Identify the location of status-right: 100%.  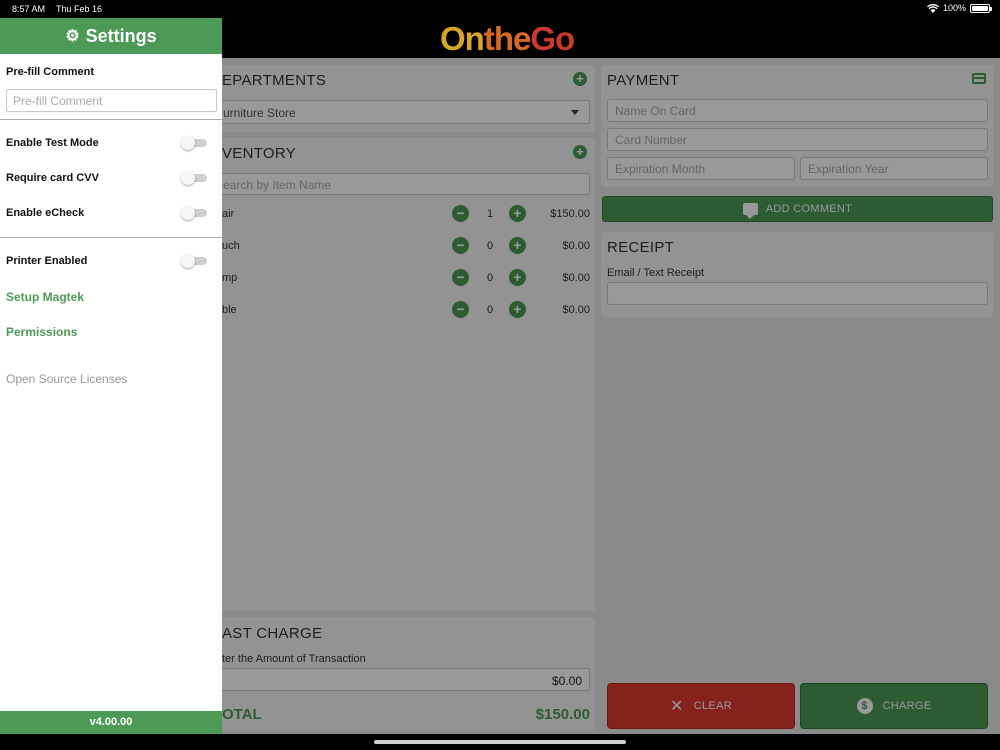
(959, 8).